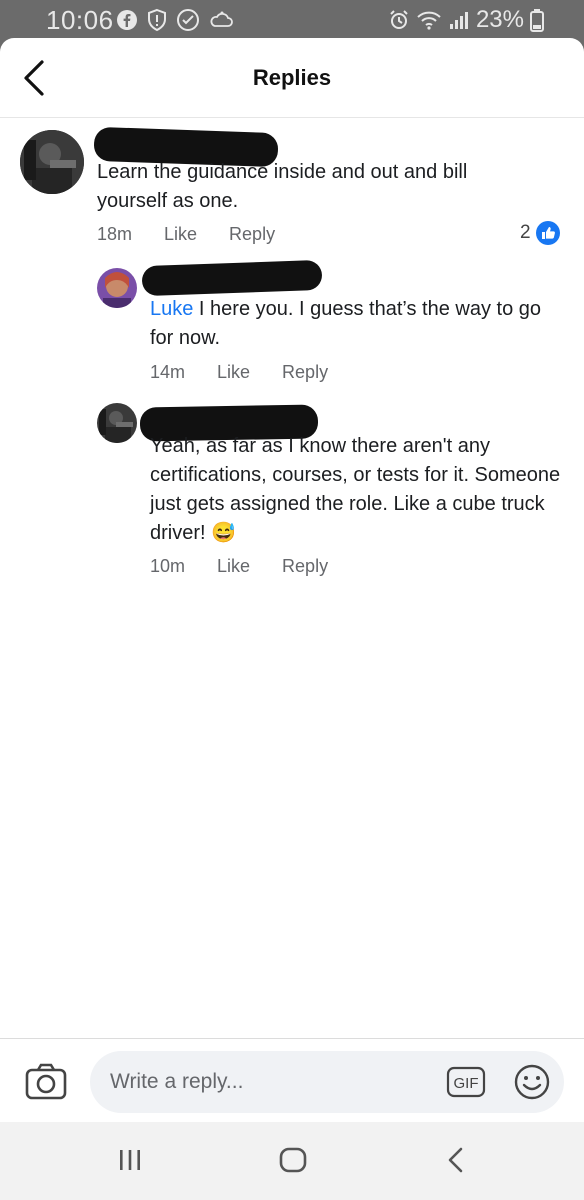 Image resolution: width=584 pixels, height=1200 pixels. What do you see at coordinates (537, 20) in the screenshot?
I see `battery-icon` at bounding box center [537, 20].